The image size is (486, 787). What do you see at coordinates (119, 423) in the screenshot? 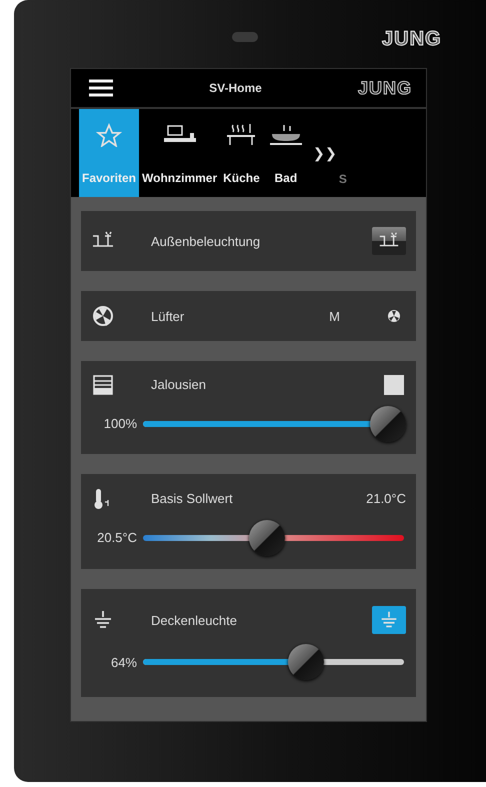
I see `slider-reading: 100%` at bounding box center [119, 423].